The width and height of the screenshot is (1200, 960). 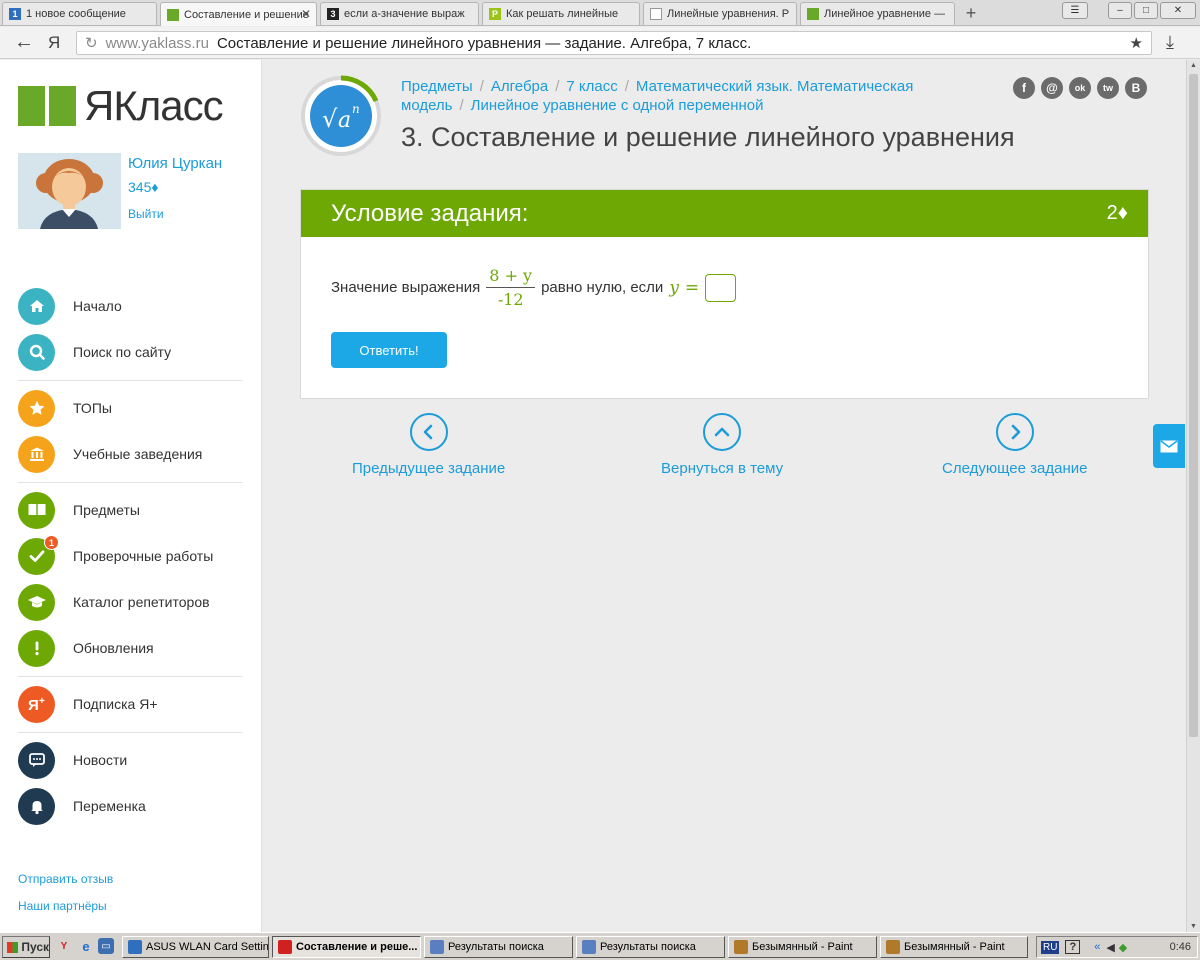 I want to click on next-task-link: Следующее задание, so click(x=1014, y=445).